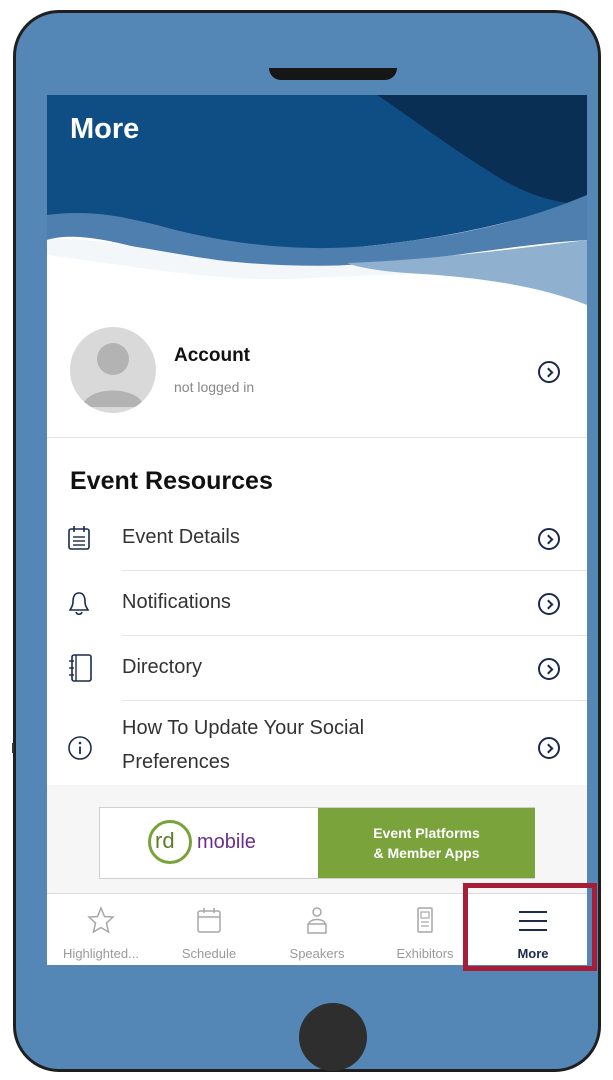 This screenshot has height=1080, width=613. What do you see at coordinates (317, 545) in the screenshot?
I see `list-item-event-details: Event Details` at bounding box center [317, 545].